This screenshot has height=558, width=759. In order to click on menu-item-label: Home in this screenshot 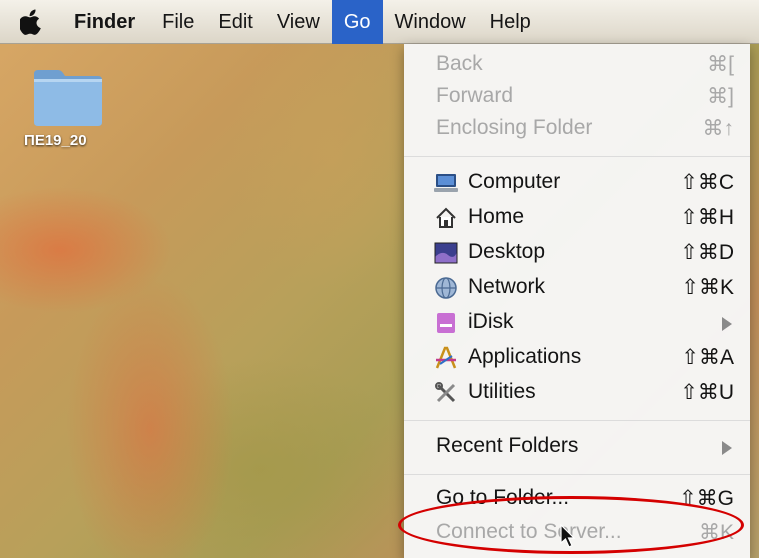, I will do `click(496, 216)`.